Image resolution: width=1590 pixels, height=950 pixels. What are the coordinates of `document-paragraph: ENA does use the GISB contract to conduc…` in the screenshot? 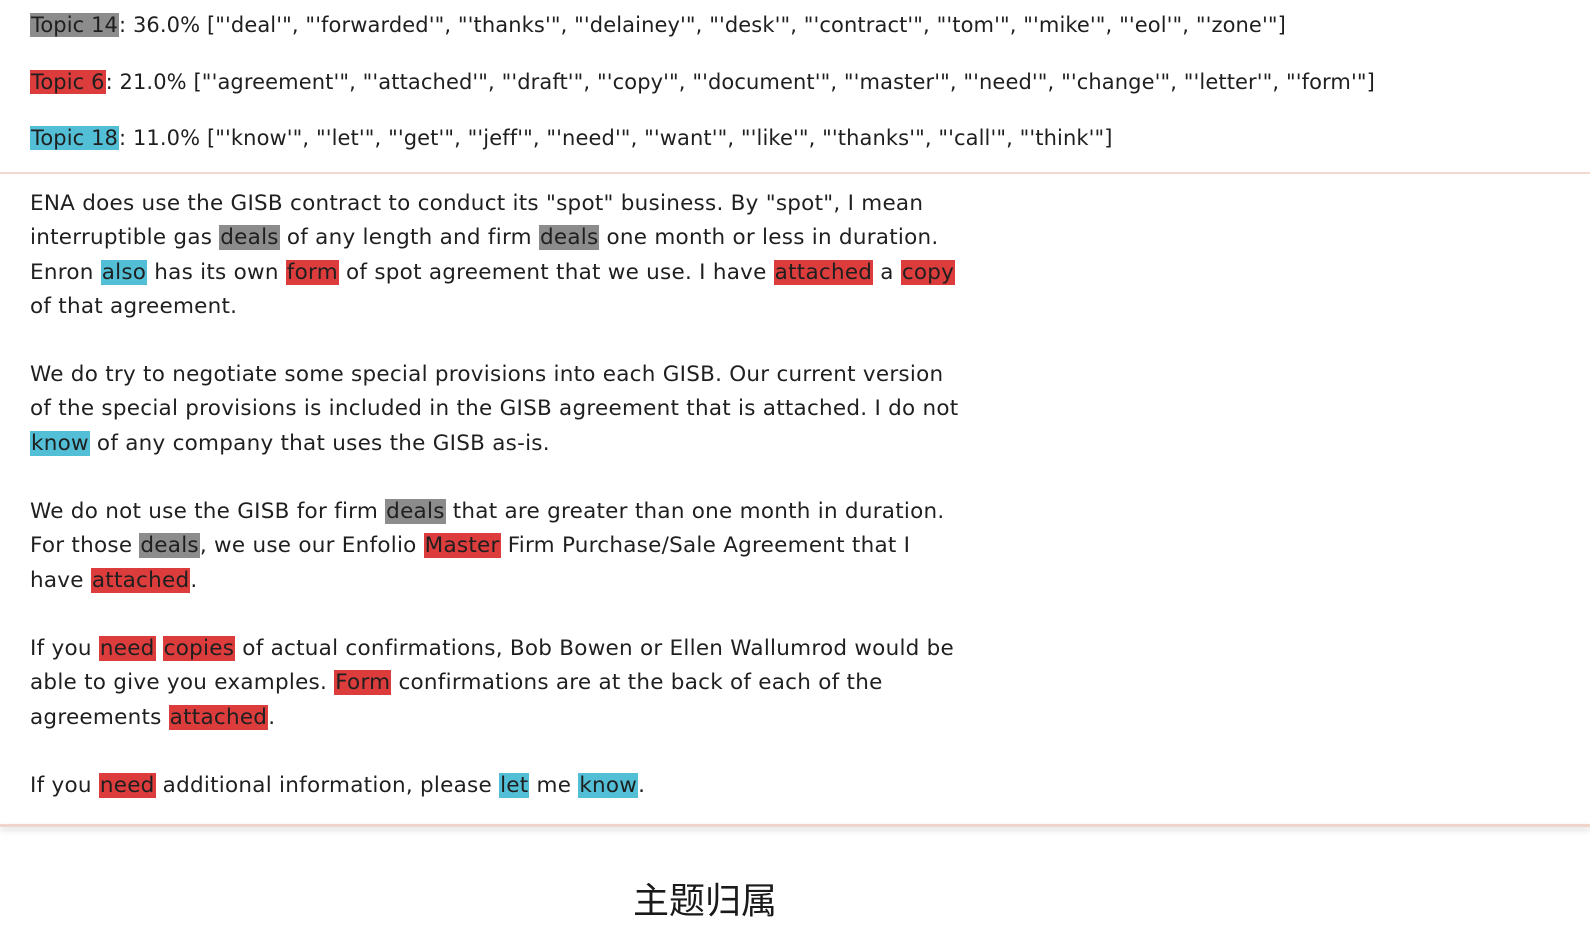 It's located at (500, 255).